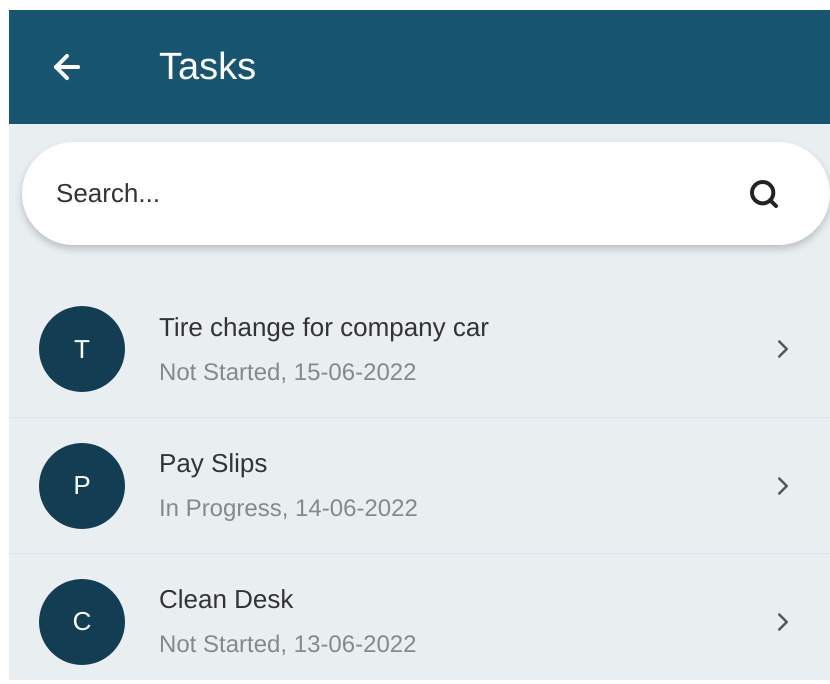 This screenshot has width=830, height=684. Describe the element at coordinates (207, 67) in the screenshot. I see `page-title: Tasks` at that location.